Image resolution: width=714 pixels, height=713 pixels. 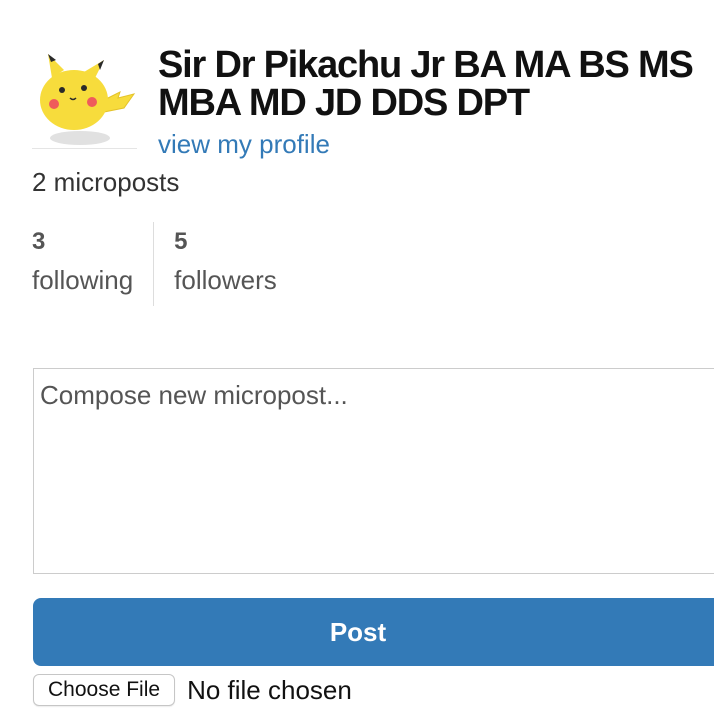 I want to click on user-avatar, so click(x=86, y=100).